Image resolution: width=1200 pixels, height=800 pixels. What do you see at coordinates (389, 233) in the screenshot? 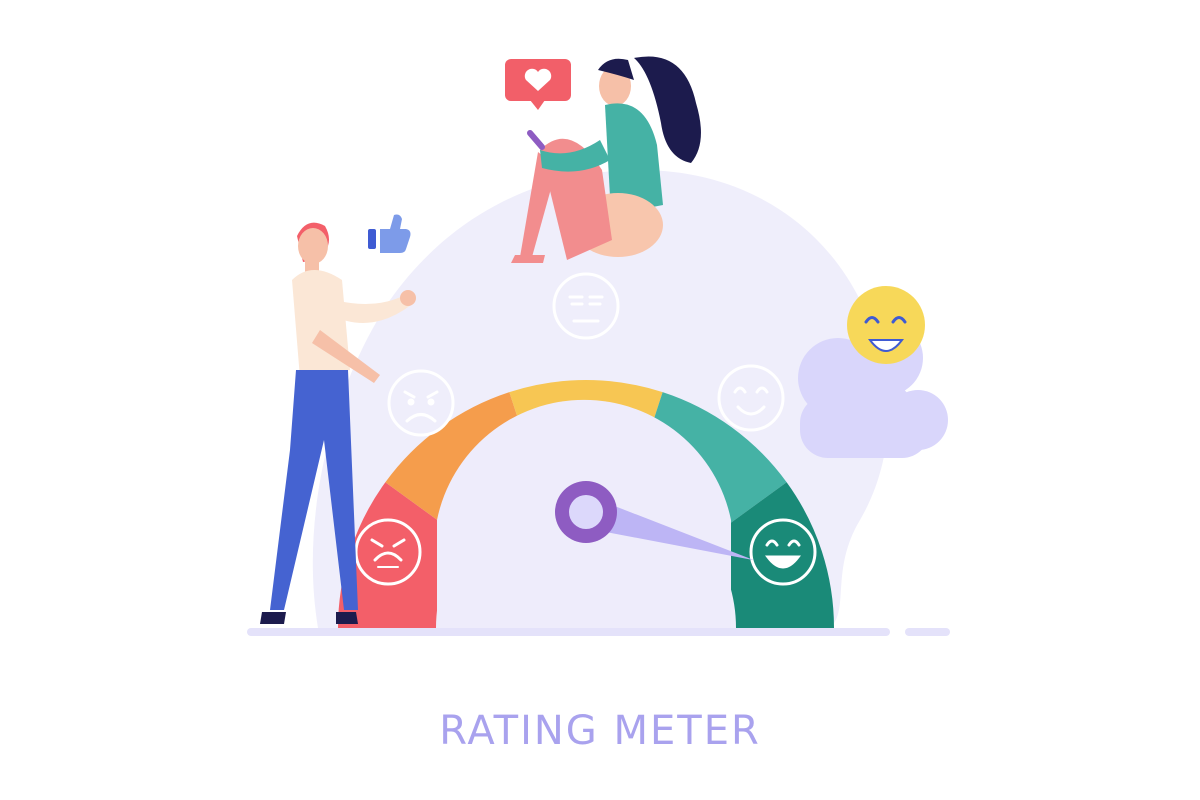
I see `thumbs-up-icon` at bounding box center [389, 233].